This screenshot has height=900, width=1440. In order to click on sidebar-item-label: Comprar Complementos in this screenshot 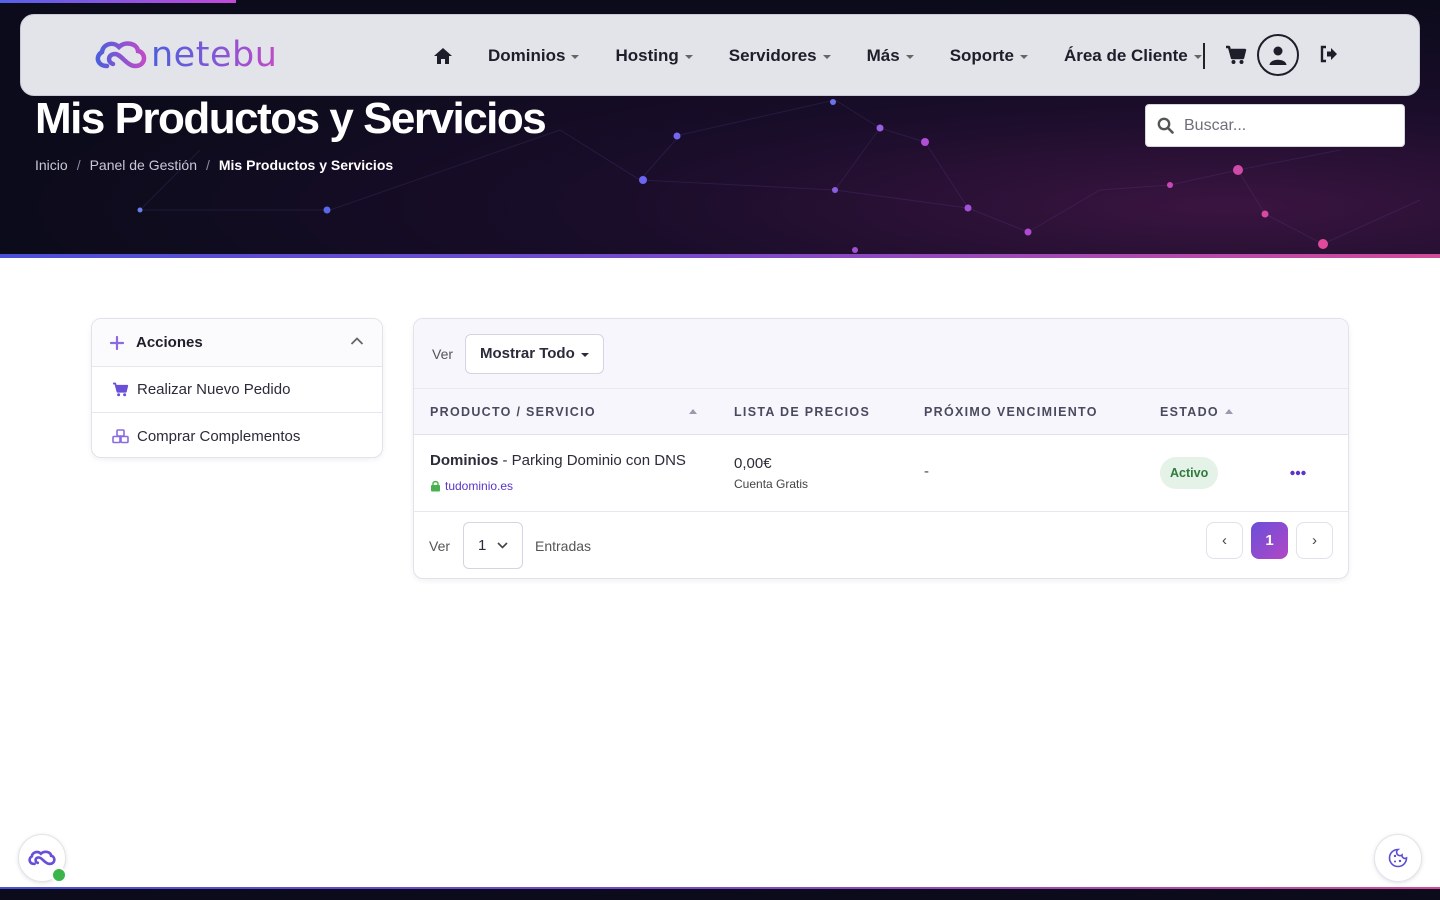, I will do `click(219, 436)`.